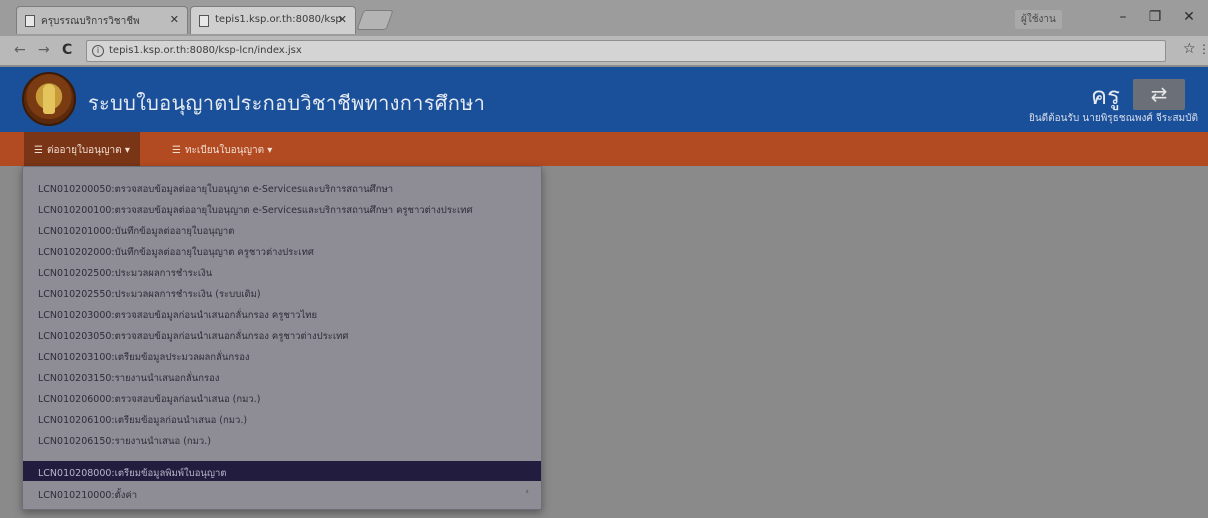 The height and width of the screenshot is (518, 1208). I want to click on switch-role-button: ⇄, so click(1159, 94).